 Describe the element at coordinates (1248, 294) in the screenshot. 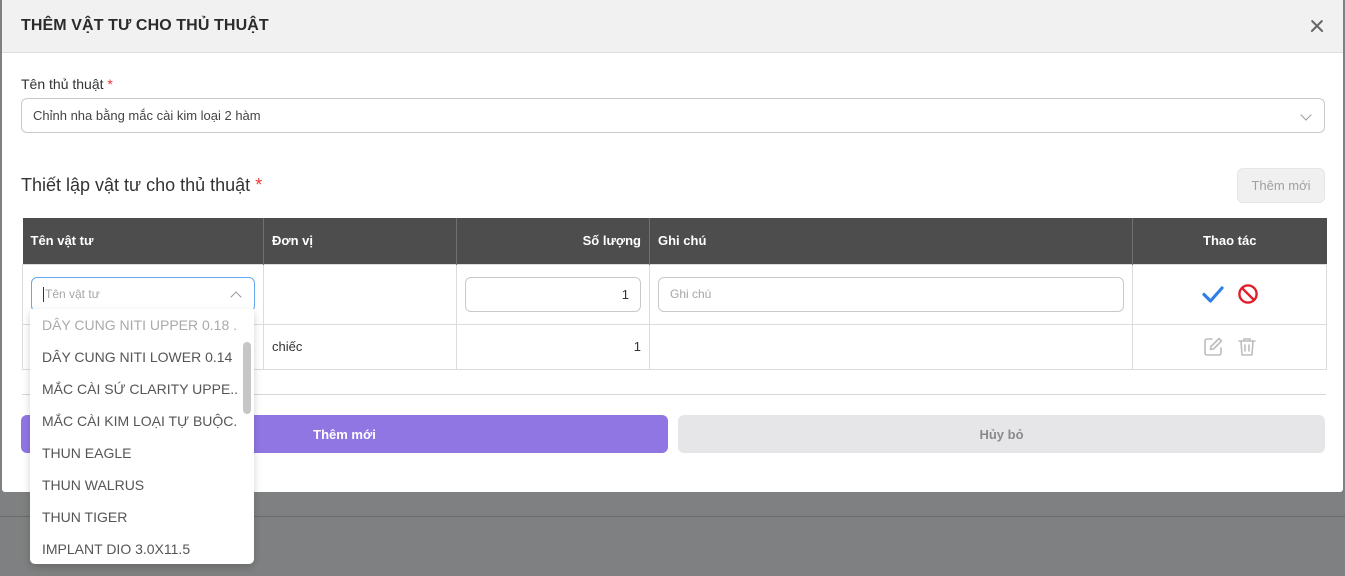

I see `cancel-icon` at that location.